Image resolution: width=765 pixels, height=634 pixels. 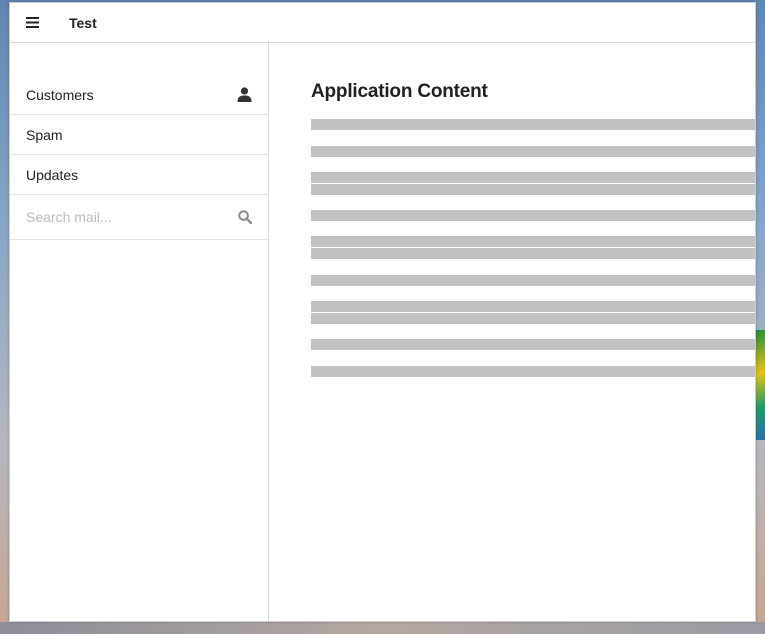 What do you see at coordinates (139, 95) in the screenshot?
I see `sidebar-item-customers: Customers` at bounding box center [139, 95].